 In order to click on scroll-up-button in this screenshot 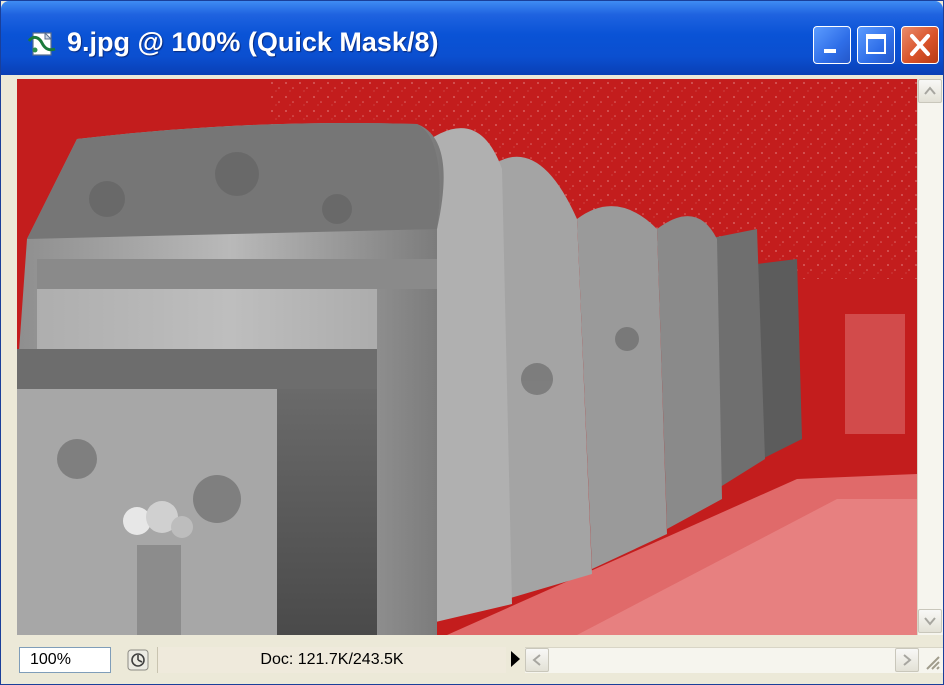, I will do `click(930, 91)`.